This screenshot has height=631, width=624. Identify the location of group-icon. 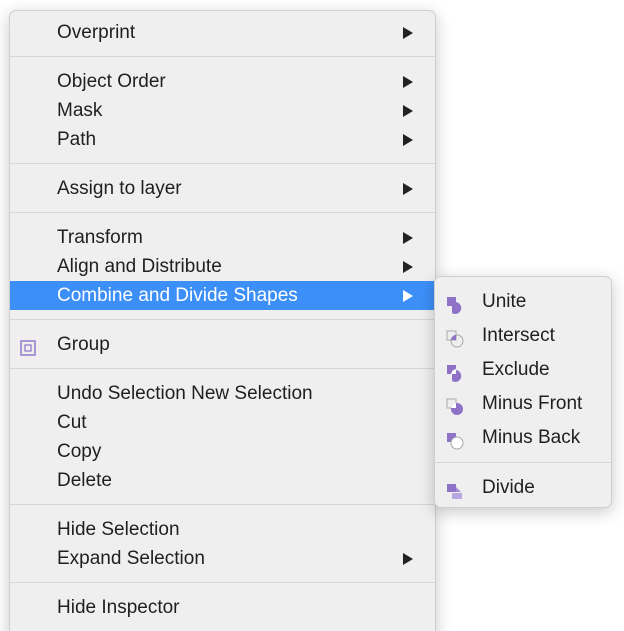
(28, 346).